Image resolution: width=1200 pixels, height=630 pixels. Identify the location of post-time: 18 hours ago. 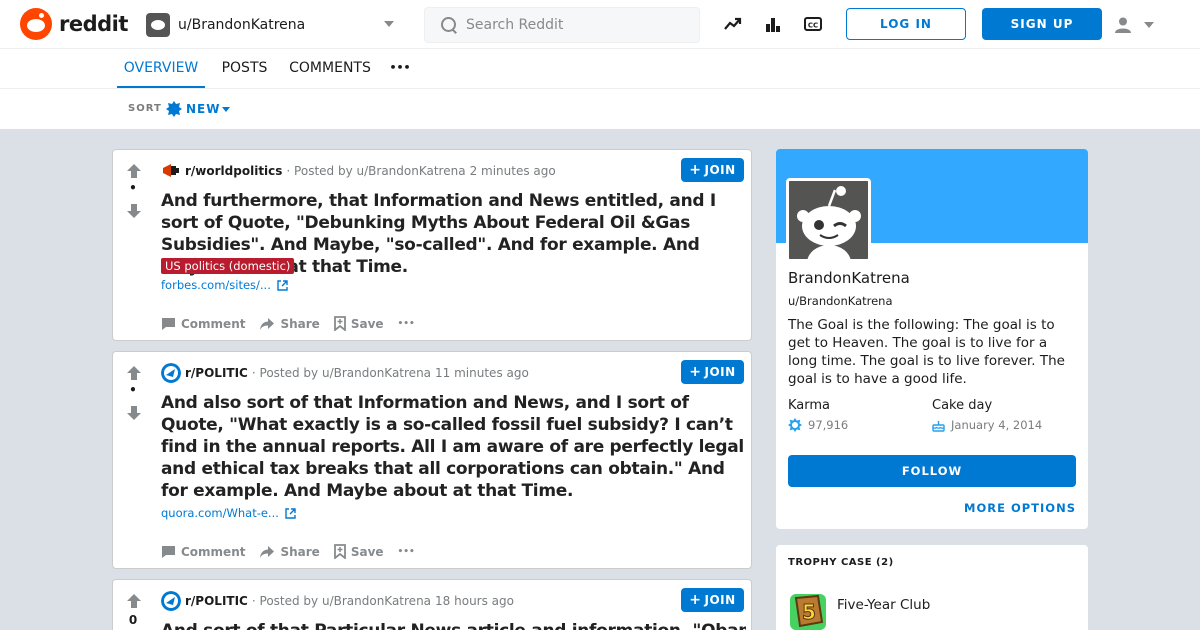
(474, 601).